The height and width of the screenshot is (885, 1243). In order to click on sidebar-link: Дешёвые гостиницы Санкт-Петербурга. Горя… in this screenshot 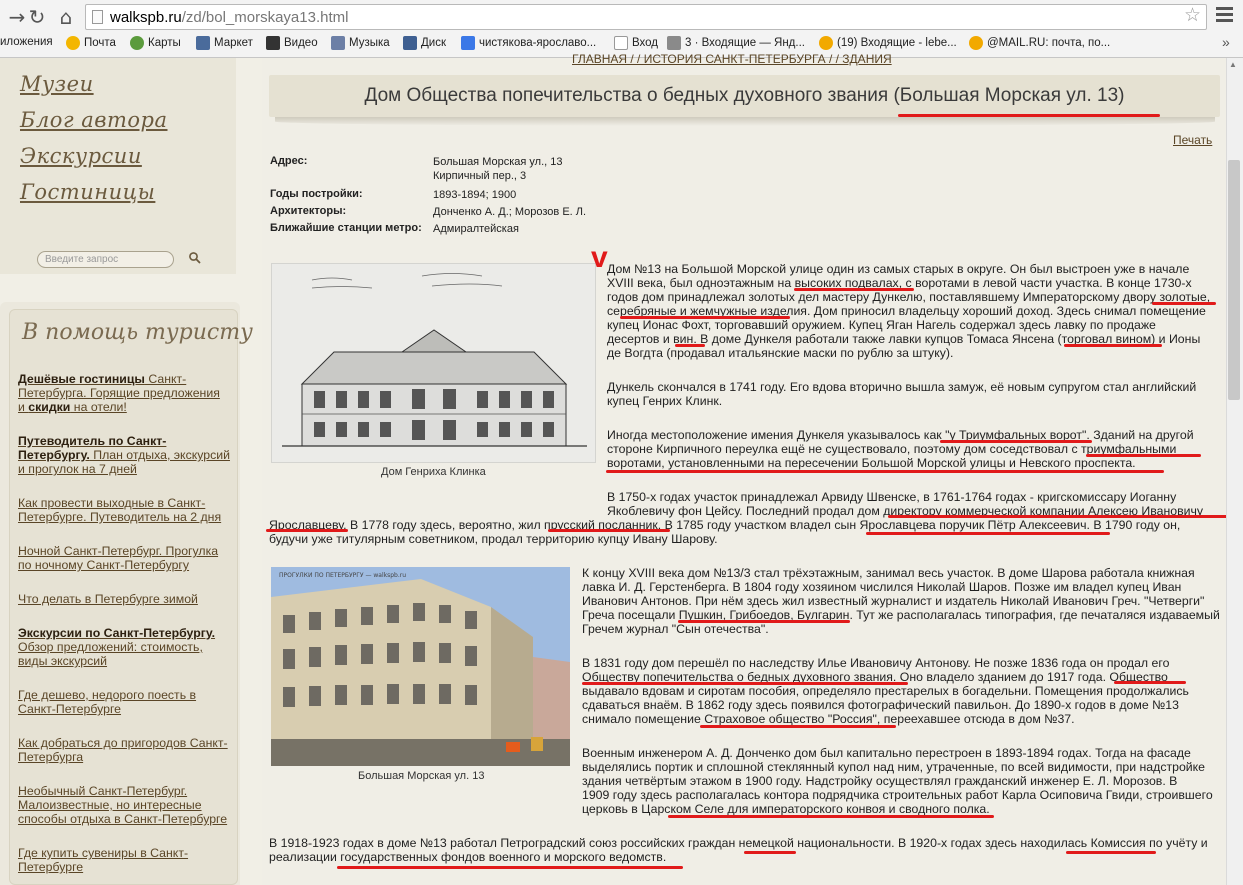, I will do `click(124, 393)`.